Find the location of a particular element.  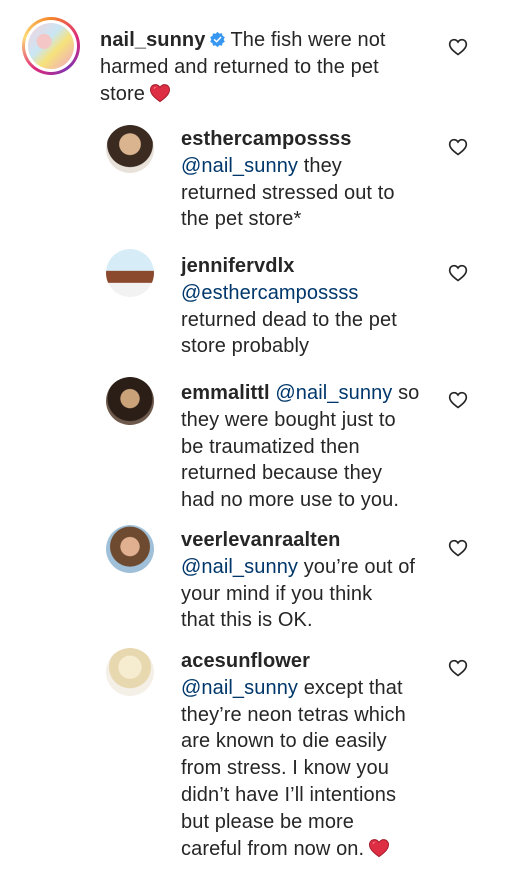

username: emmalittl is located at coordinates (225, 393).